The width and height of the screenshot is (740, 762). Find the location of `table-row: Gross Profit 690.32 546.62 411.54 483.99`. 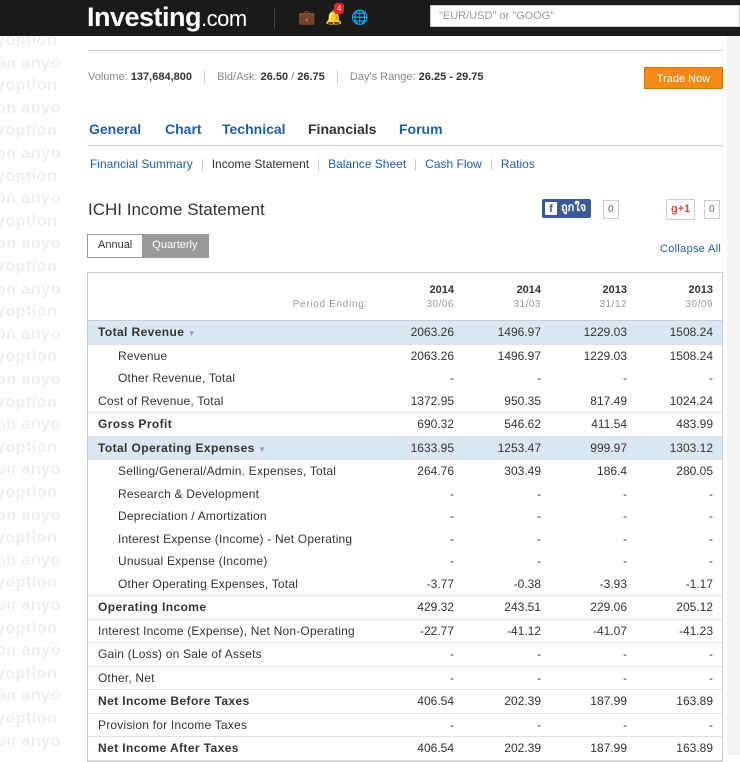

table-row: Gross Profit 690.32 546.62 411.54 483.99 is located at coordinates (405, 425).